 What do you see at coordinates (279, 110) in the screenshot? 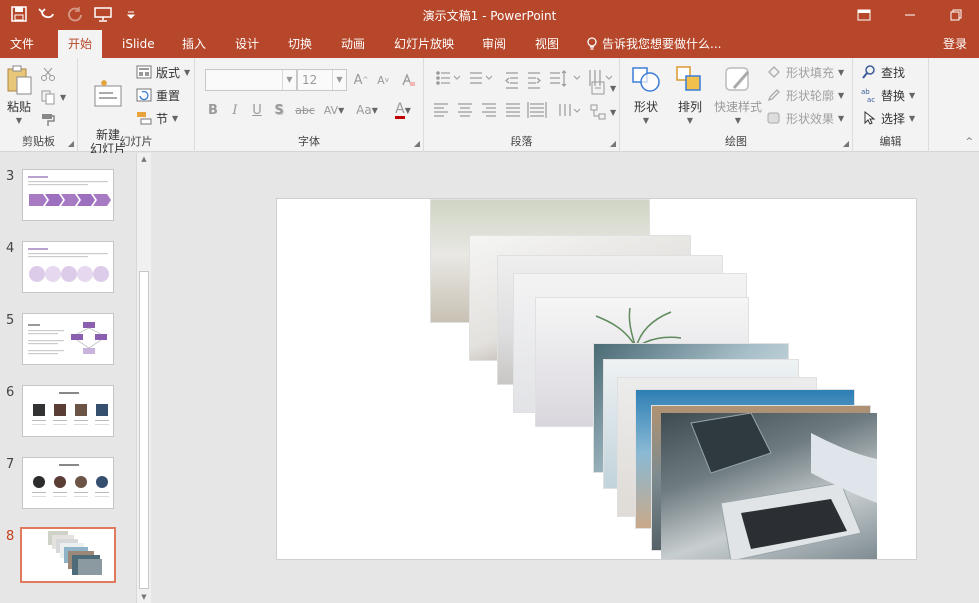
I see `text-shadow-button: S` at bounding box center [279, 110].